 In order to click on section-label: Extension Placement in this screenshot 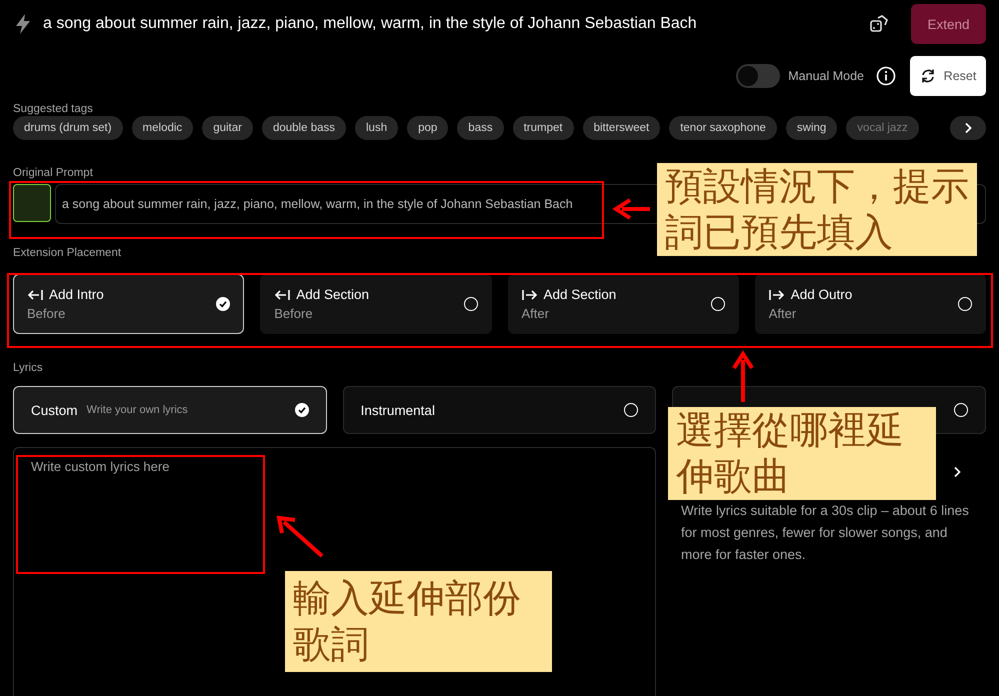, I will do `click(67, 253)`.